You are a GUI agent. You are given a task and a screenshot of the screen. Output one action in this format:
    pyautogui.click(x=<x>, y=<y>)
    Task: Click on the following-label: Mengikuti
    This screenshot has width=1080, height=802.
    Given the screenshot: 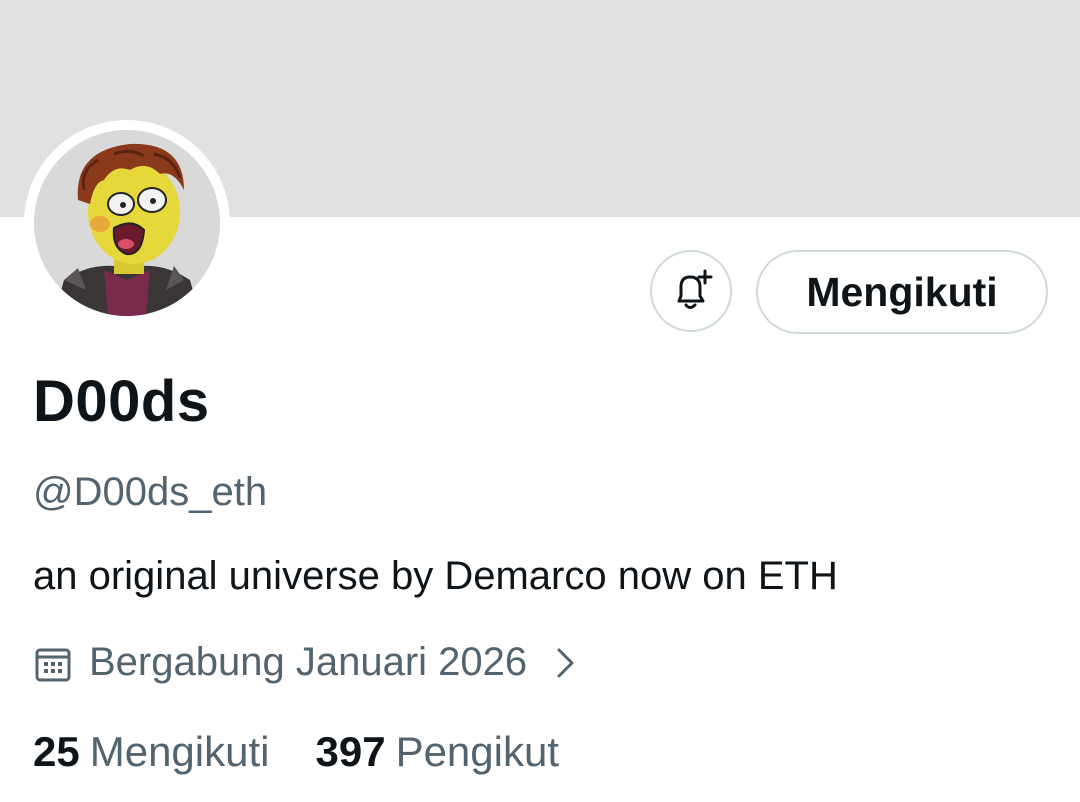 What is the action you would take?
    pyautogui.click(x=179, y=751)
    